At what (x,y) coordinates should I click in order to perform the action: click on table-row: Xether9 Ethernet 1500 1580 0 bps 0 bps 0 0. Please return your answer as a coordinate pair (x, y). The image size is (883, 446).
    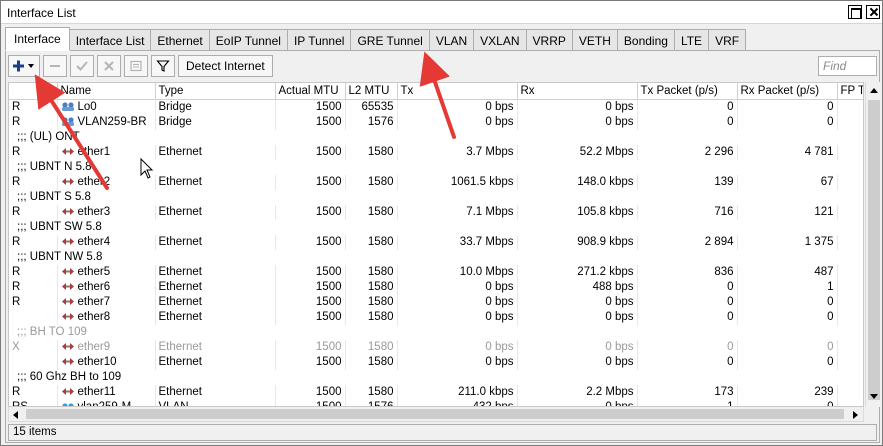
    Looking at the image, I should click on (436, 347).